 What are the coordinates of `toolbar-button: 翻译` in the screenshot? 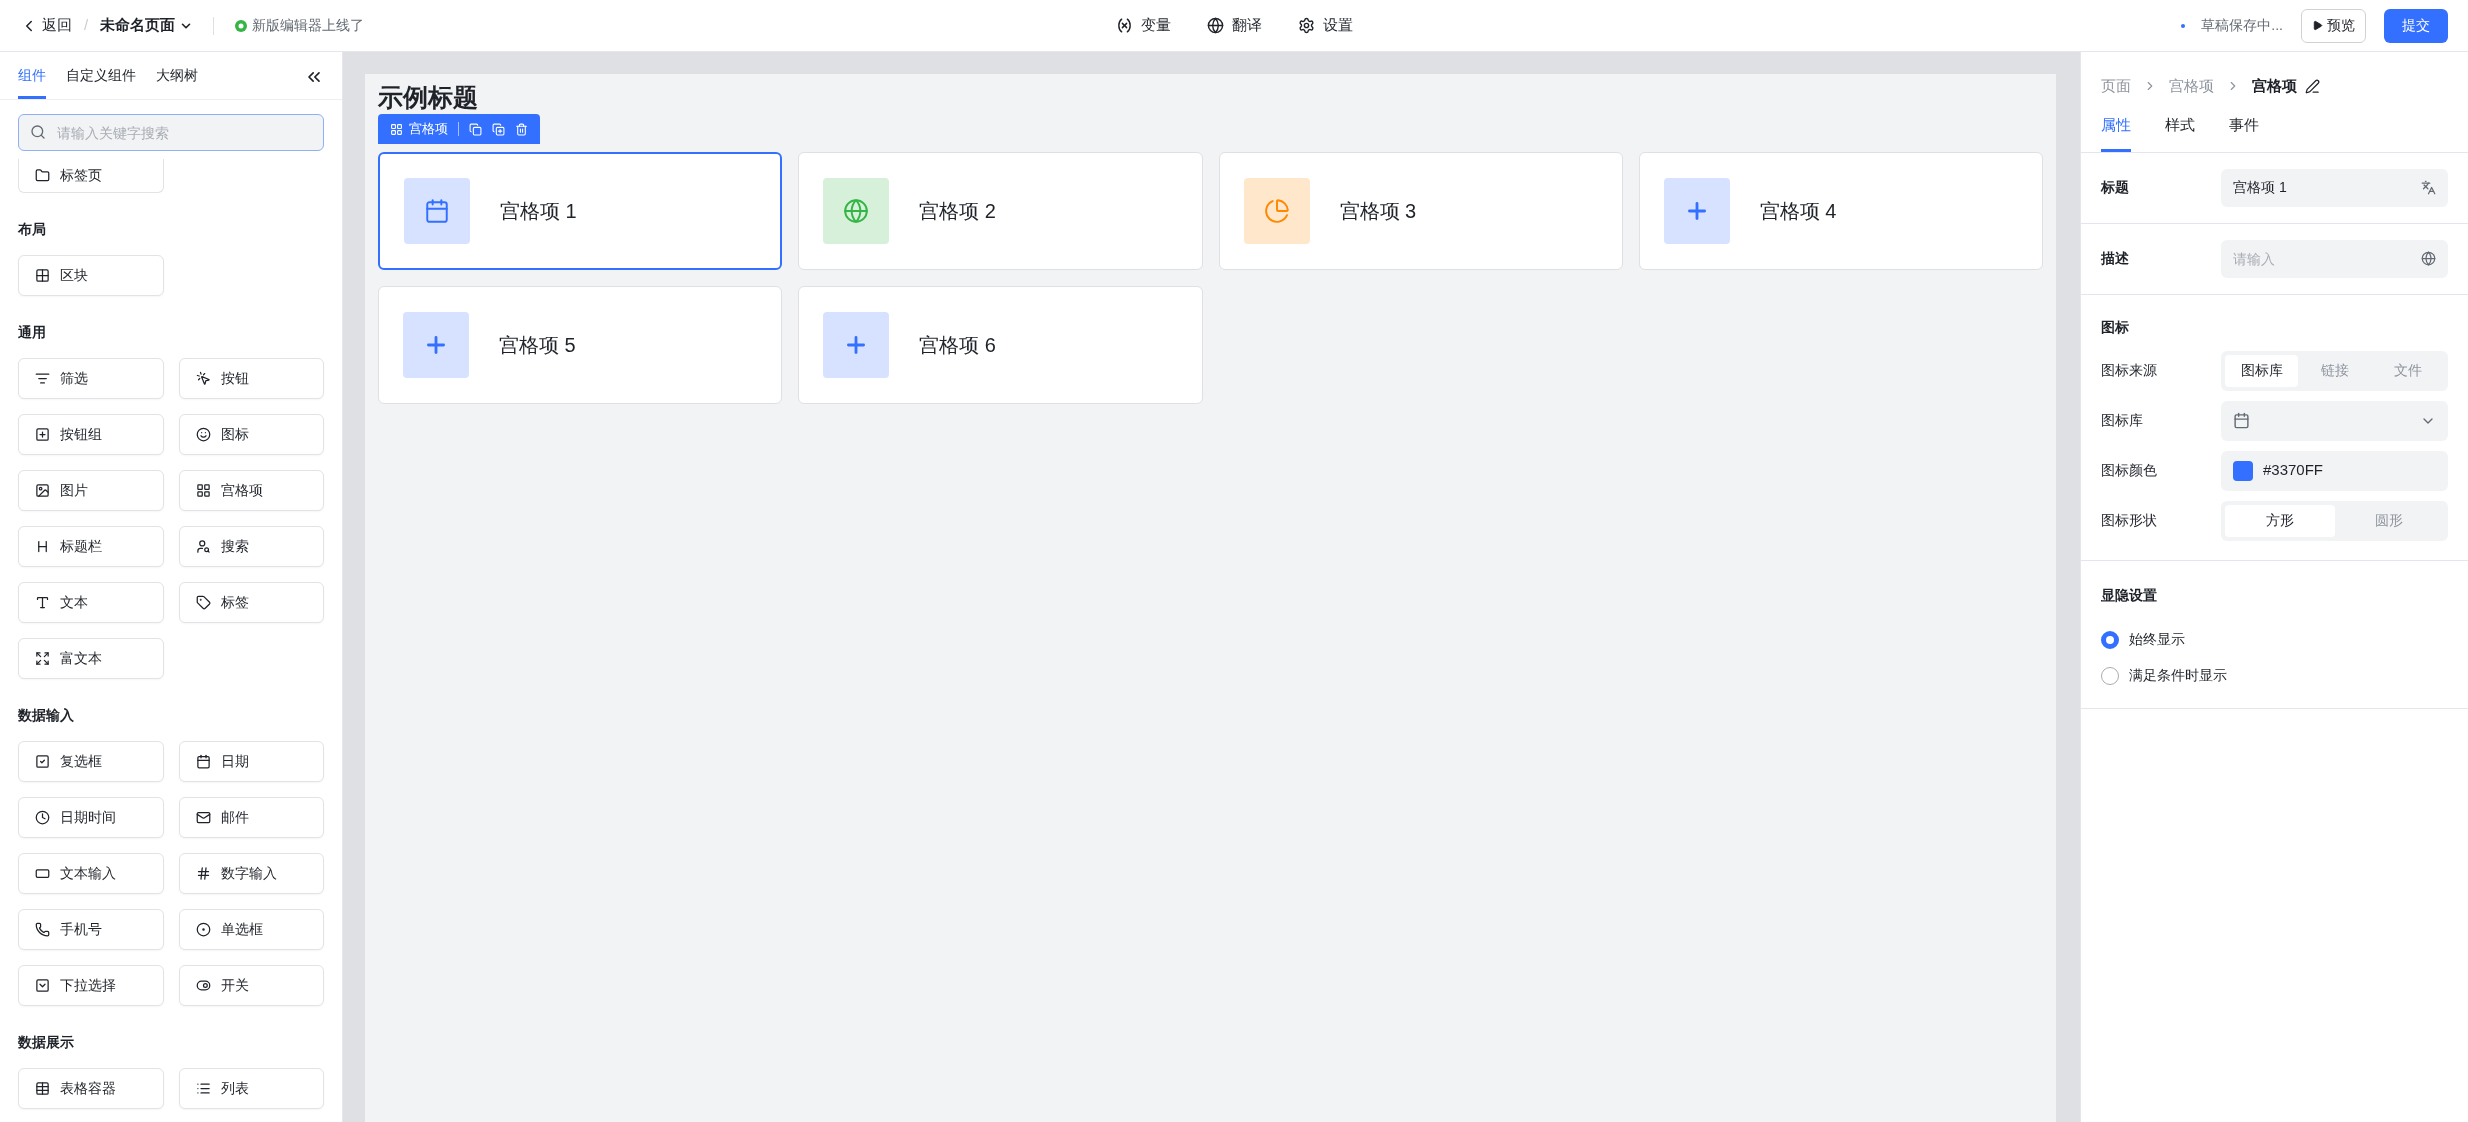 It's located at (1234, 25).